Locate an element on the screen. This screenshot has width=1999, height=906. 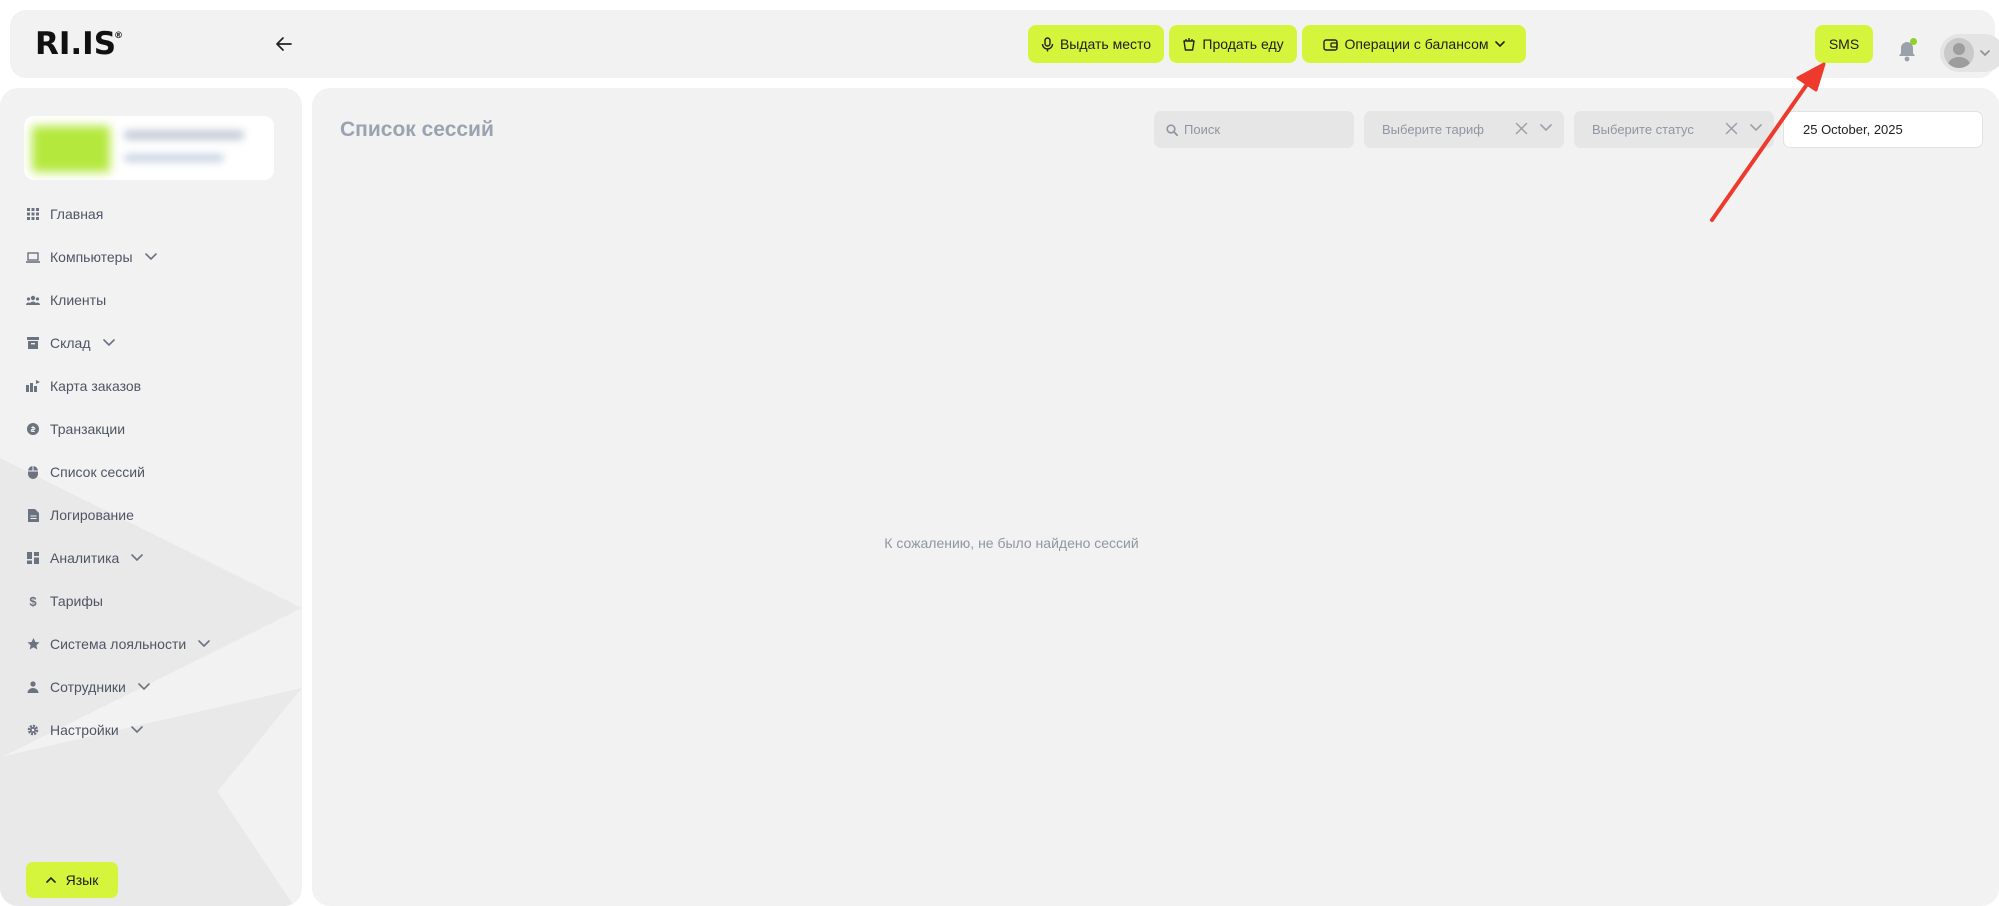
file-icon is located at coordinates (33, 515).